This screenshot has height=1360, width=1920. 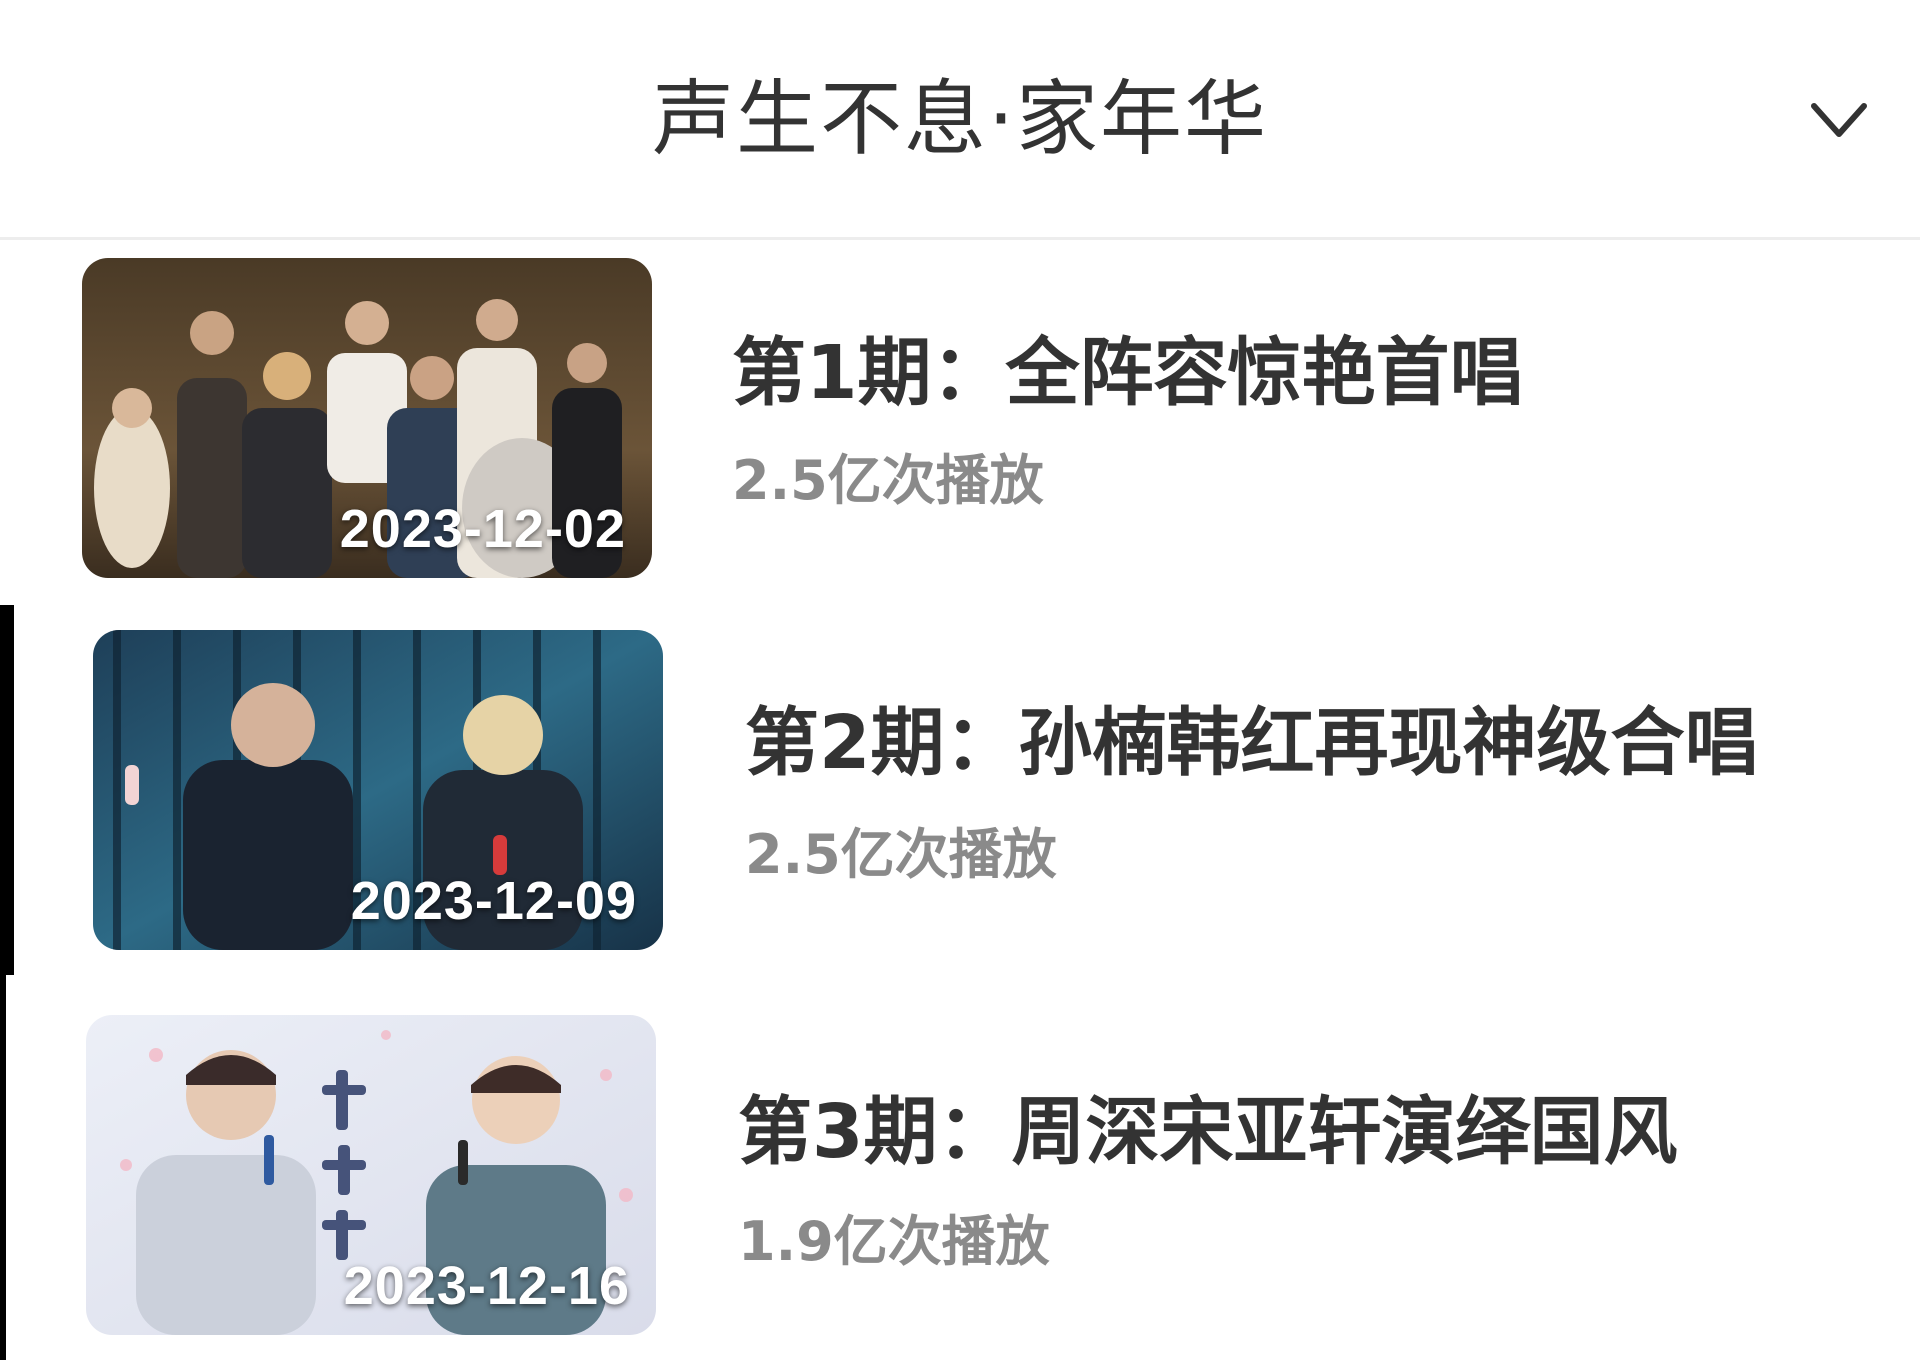 I want to click on episode-title: 第3期：周深宋亚轩演绎国风, so click(x=1208, y=1132).